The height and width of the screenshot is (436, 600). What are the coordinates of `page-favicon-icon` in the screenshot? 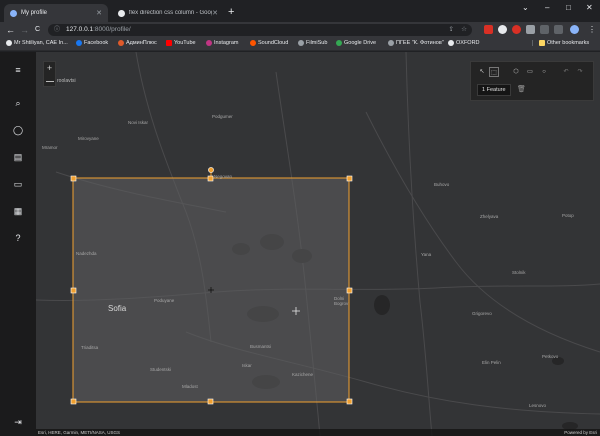 It's located at (13, 13).